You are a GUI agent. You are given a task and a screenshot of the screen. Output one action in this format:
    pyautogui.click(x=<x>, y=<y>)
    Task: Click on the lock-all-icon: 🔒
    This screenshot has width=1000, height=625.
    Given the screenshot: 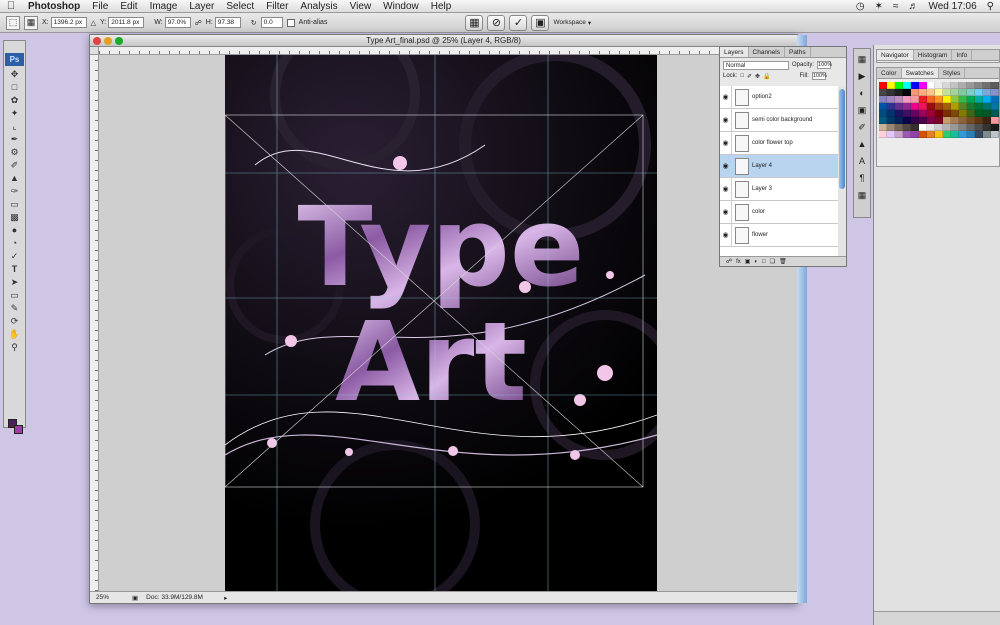 What is the action you would take?
    pyautogui.click(x=766, y=76)
    